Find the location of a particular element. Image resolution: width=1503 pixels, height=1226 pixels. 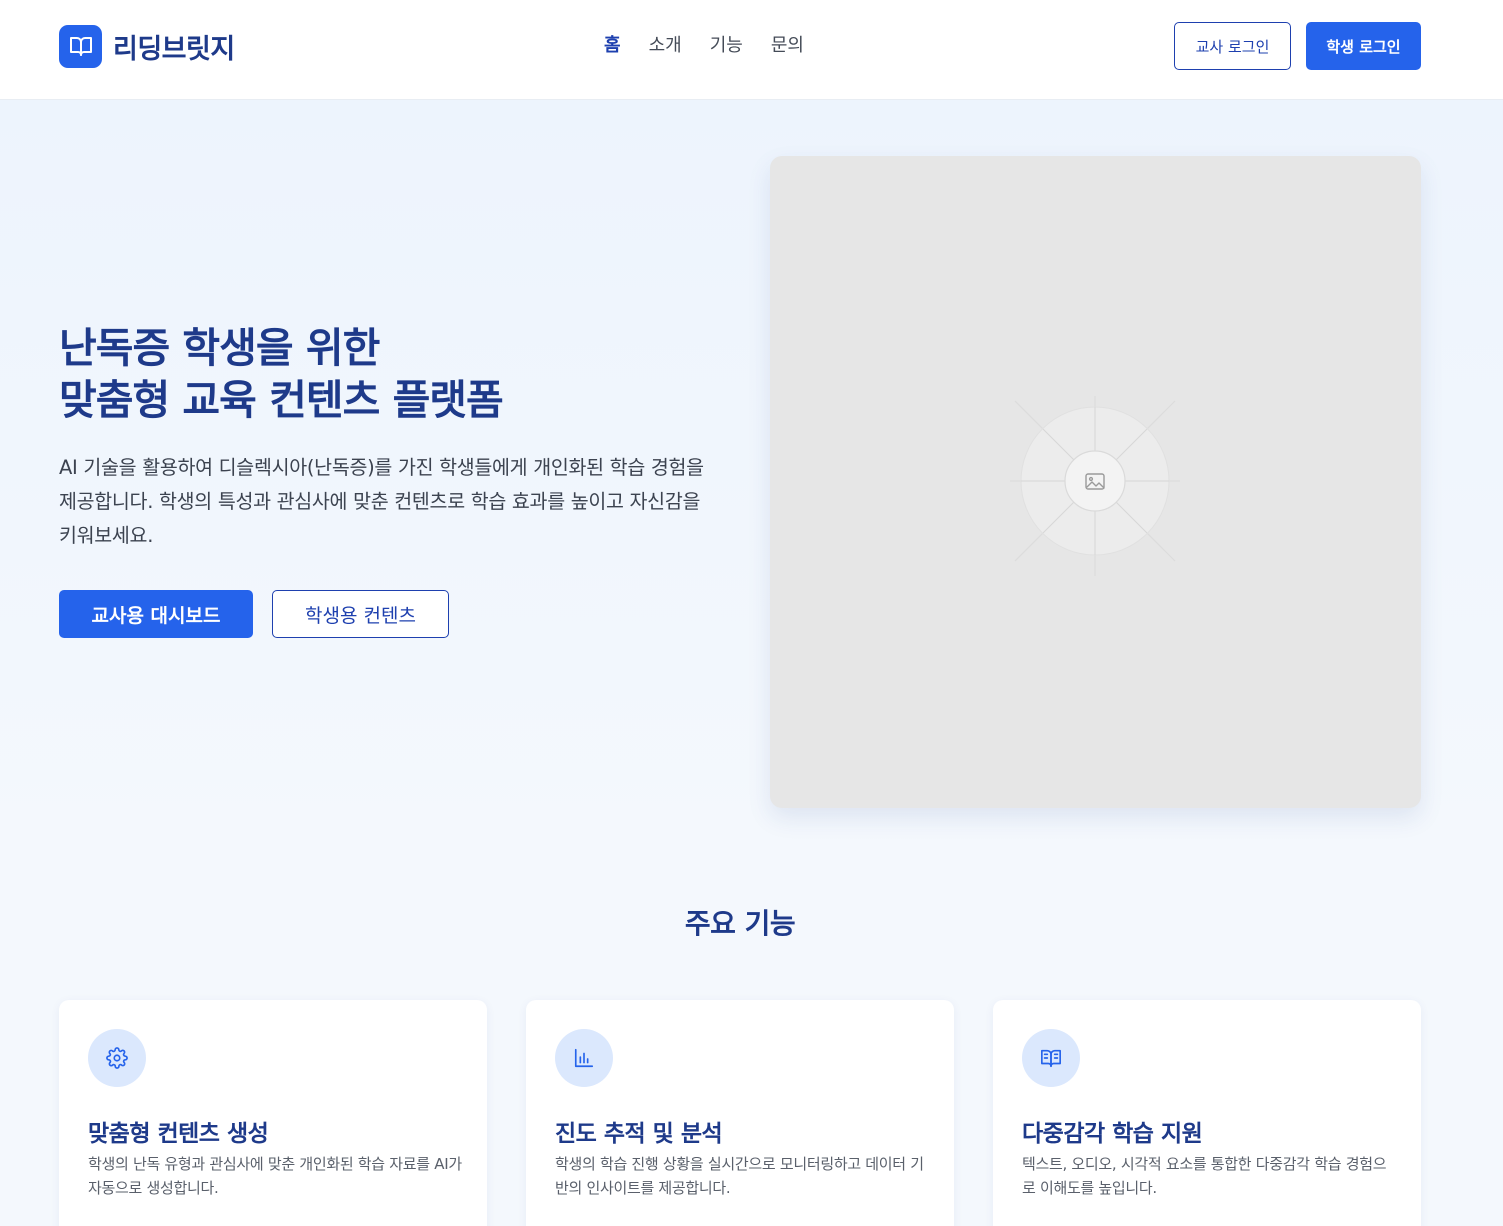

hero-title-line1: 난독증 학생을 위한 is located at coordinates (219, 348).